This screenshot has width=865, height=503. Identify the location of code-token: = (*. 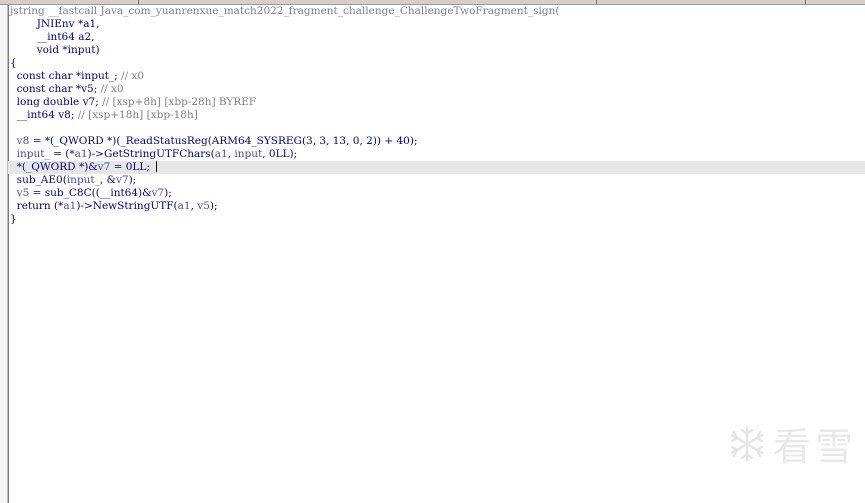
(62, 154).